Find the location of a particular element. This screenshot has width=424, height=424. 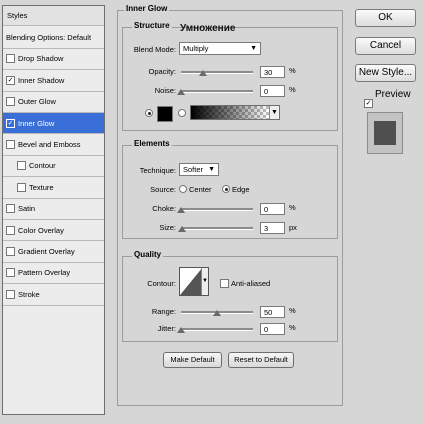

cancel-button: Cancel is located at coordinates (385, 46).